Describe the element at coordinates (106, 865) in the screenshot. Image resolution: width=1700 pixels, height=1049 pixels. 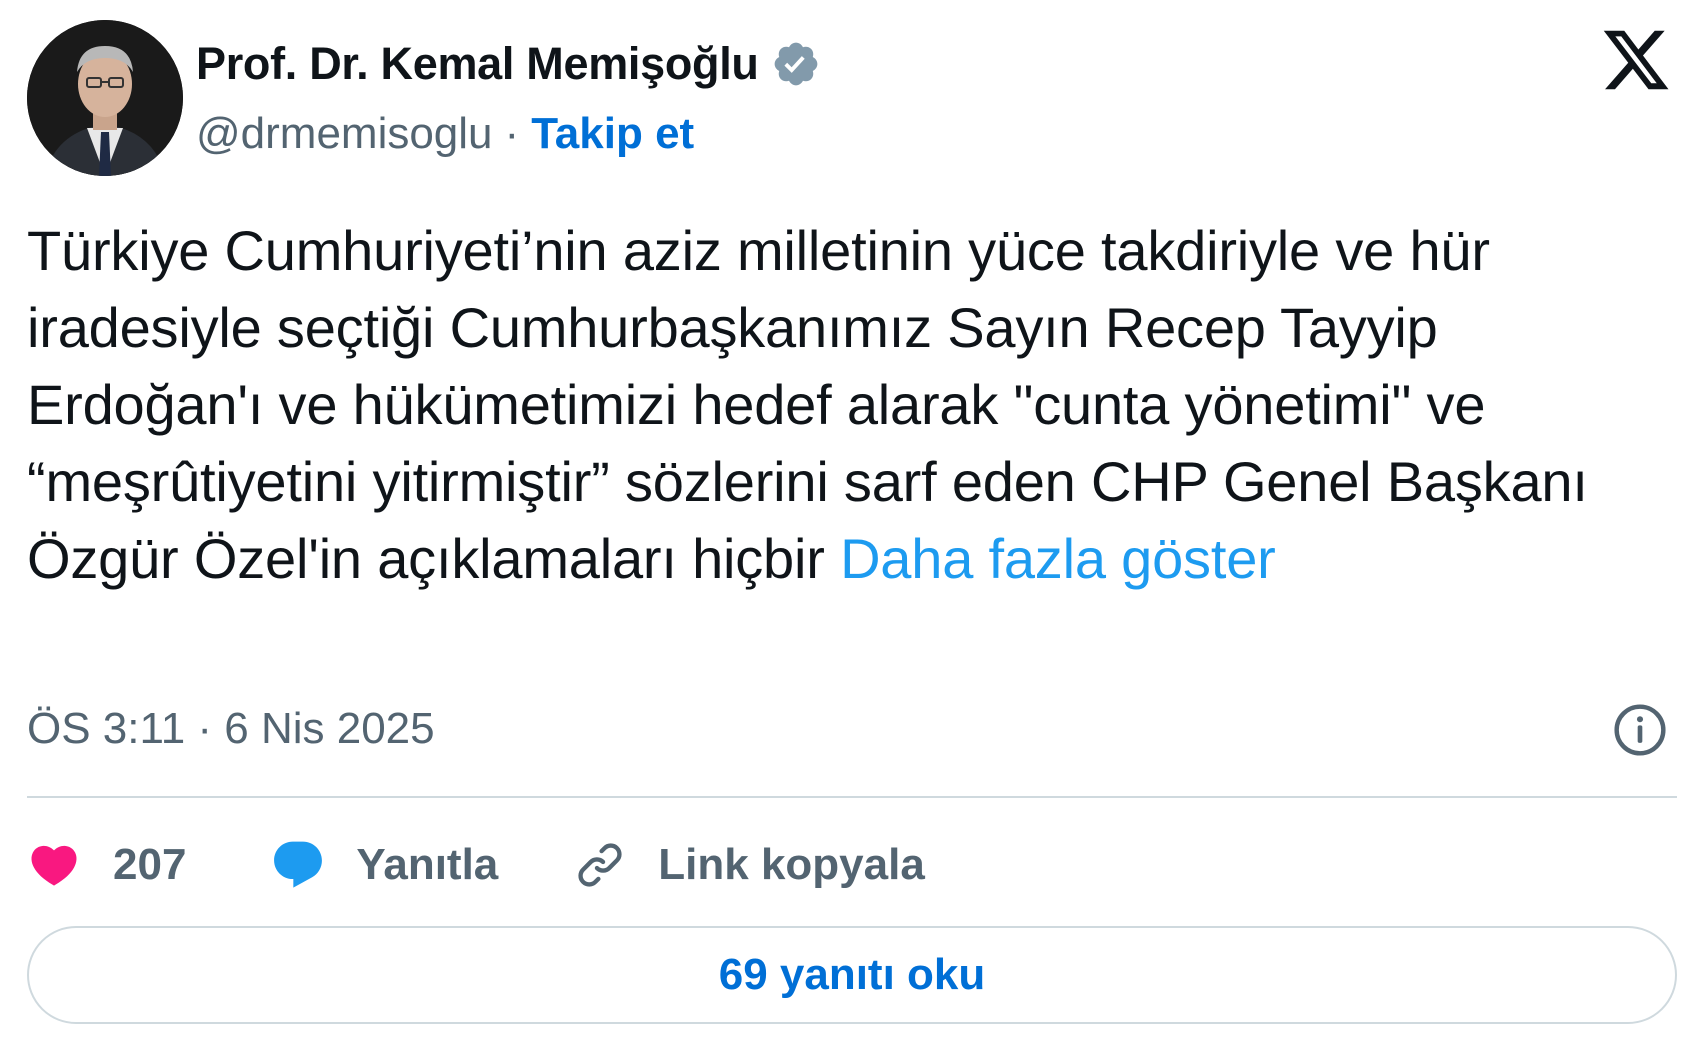
I see `like-button: 207` at that location.